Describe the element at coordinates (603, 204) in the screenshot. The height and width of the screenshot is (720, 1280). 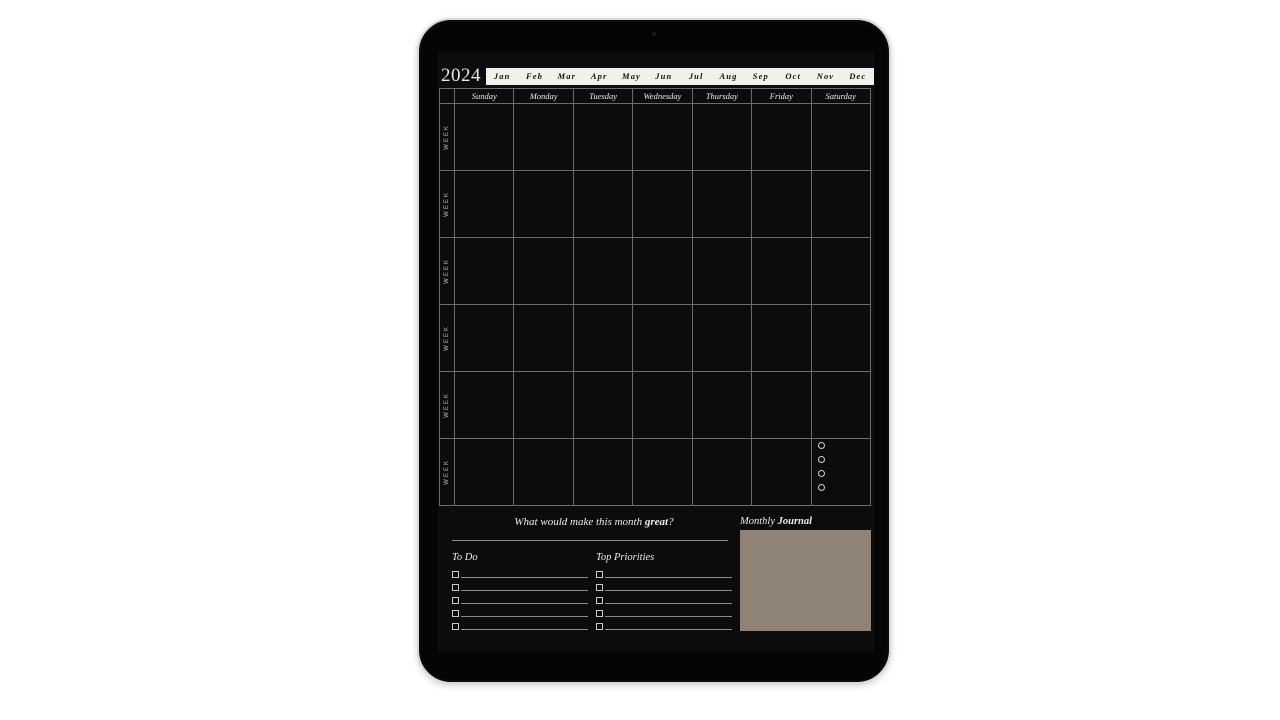
I see `day-cell-w2-tuesday` at that location.